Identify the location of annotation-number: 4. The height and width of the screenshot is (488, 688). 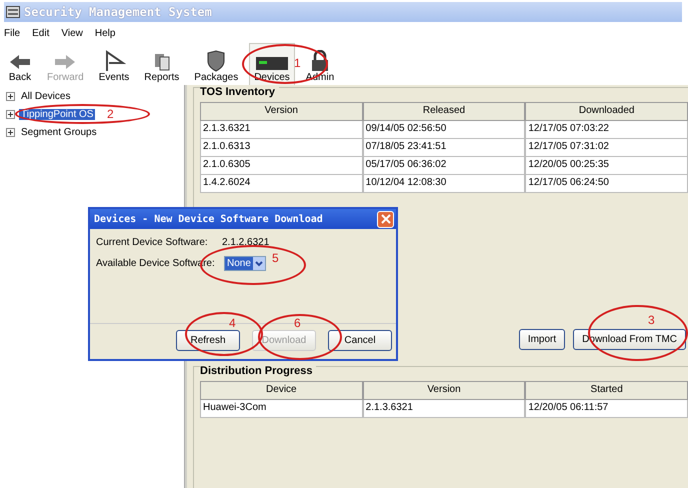
(232, 323).